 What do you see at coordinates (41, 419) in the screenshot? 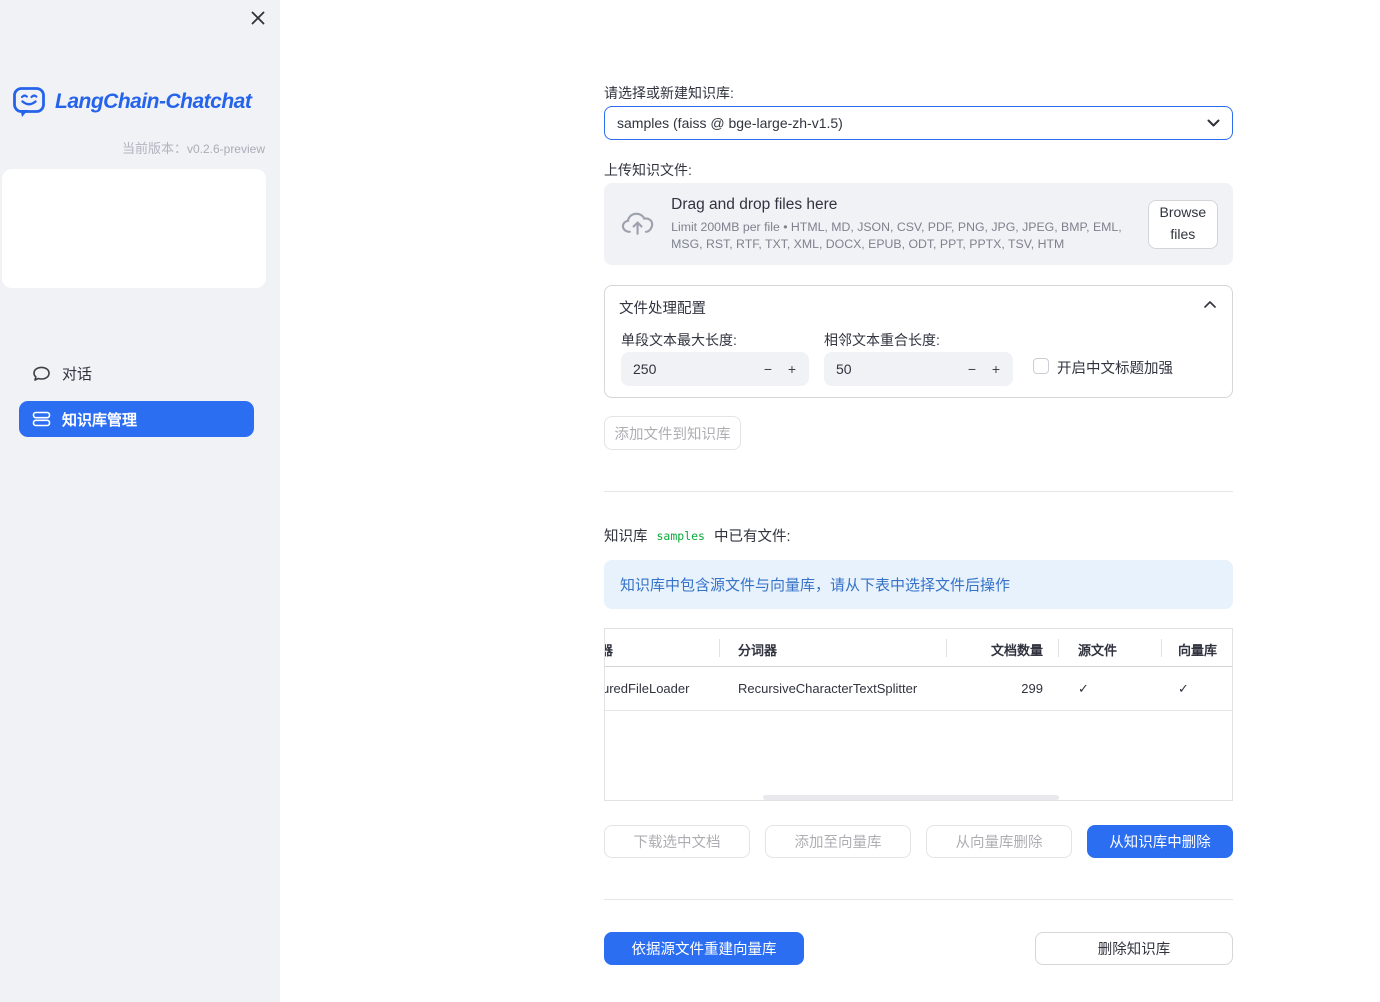
I see `stacked-collection-icon` at bounding box center [41, 419].